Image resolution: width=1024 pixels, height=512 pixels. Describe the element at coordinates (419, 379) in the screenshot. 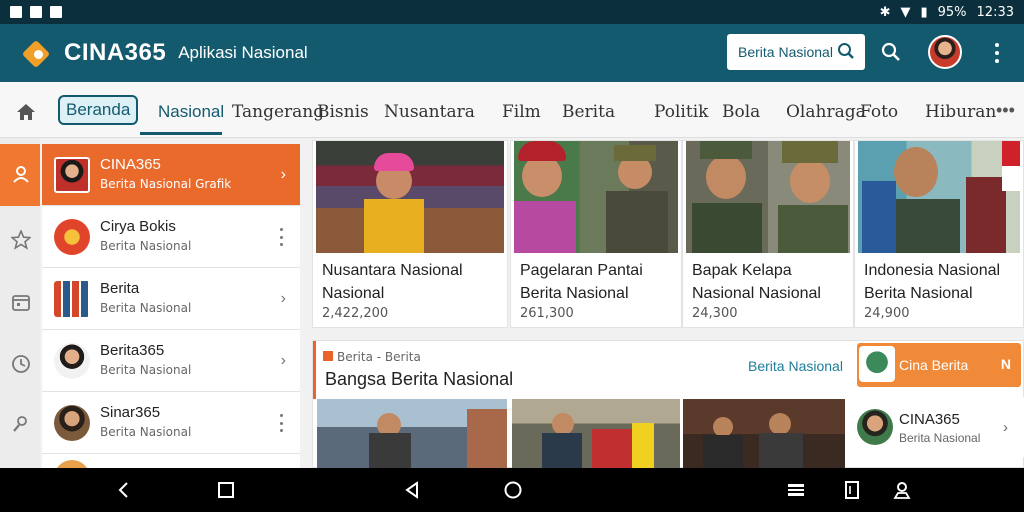

I see `featured-headline: Bangsa Berita Nasional` at that location.